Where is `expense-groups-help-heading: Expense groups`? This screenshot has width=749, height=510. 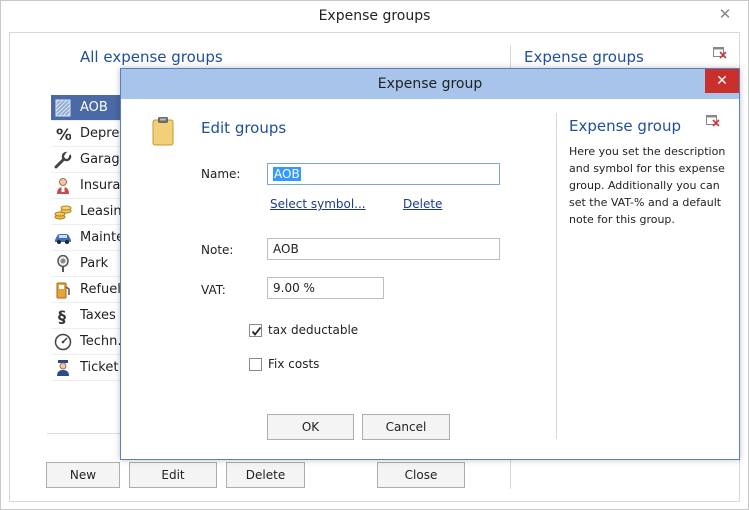 expense-groups-help-heading: Expense groups is located at coordinates (584, 57).